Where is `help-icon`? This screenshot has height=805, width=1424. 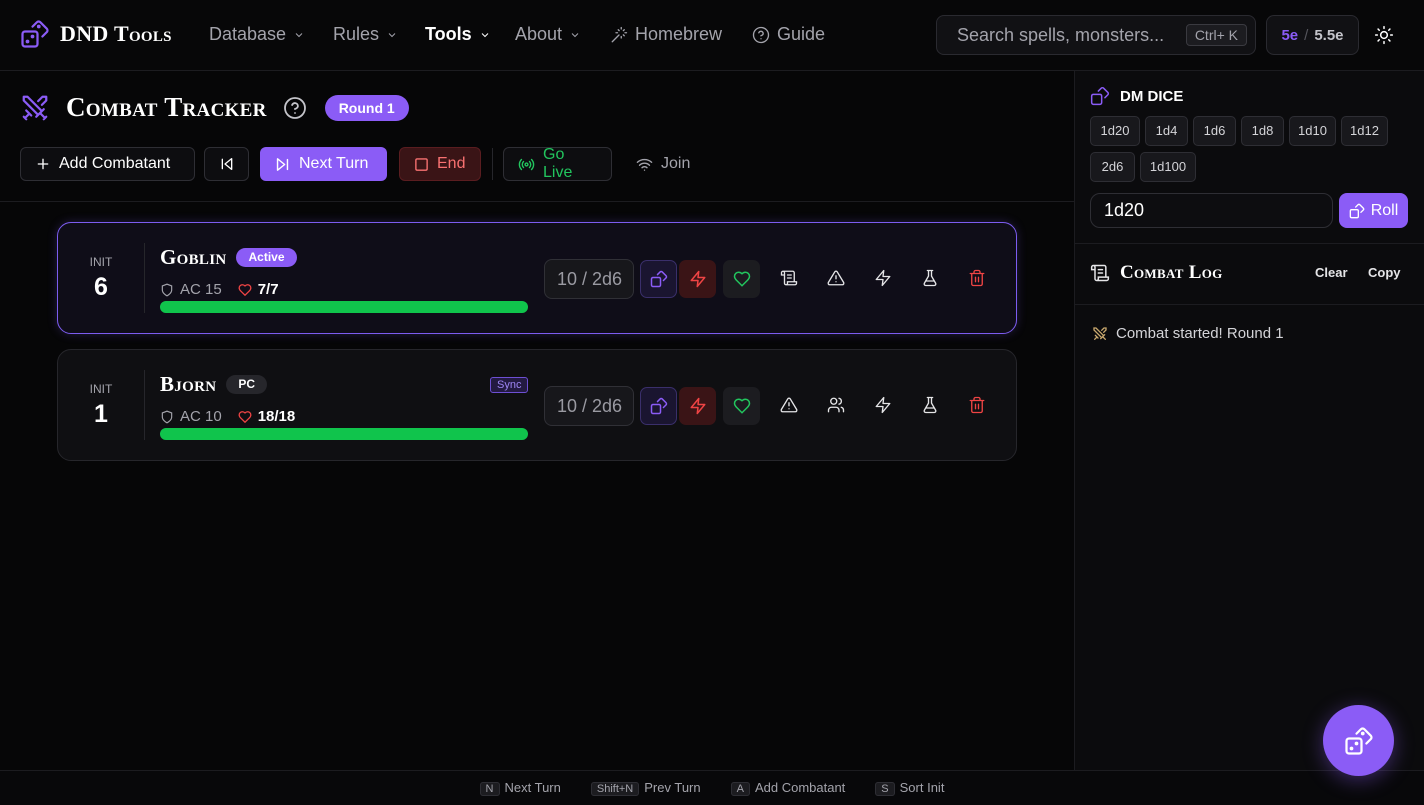
help-icon is located at coordinates (295, 108).